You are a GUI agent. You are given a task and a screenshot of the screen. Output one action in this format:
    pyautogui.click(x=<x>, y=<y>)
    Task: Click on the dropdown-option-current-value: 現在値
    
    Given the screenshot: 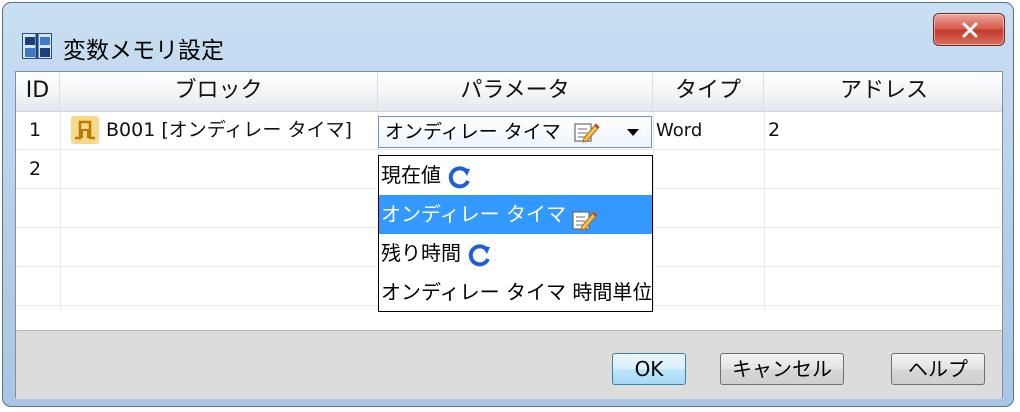 What is the action you would take?
    pyautogui.click(x=515, y=175)
    